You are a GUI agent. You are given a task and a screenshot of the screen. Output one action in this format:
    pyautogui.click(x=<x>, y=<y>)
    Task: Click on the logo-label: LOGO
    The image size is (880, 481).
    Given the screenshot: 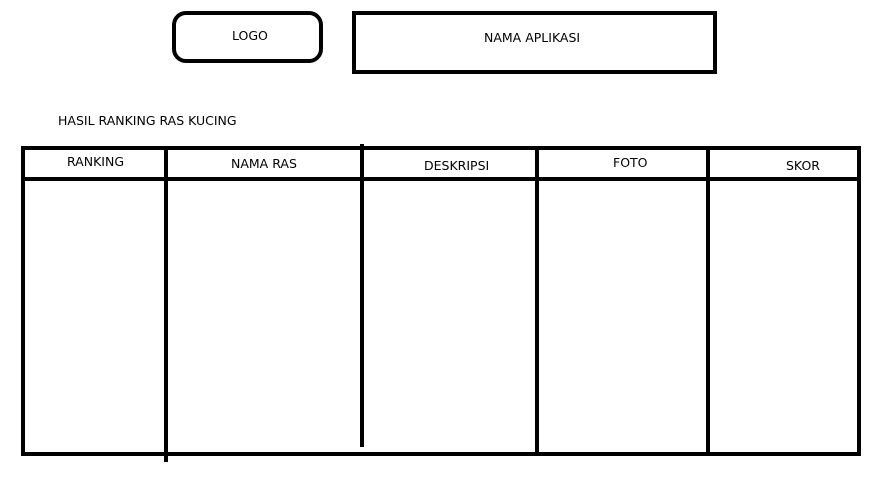 What is the action you would take?
    pyautogui.click(x=250, y=35)
    